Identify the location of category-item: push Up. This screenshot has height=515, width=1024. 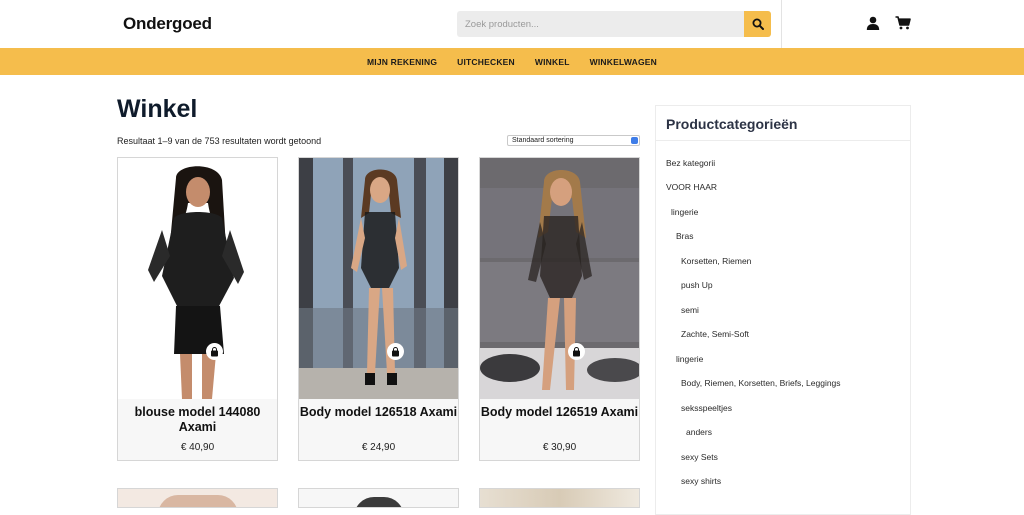
(697, 285).